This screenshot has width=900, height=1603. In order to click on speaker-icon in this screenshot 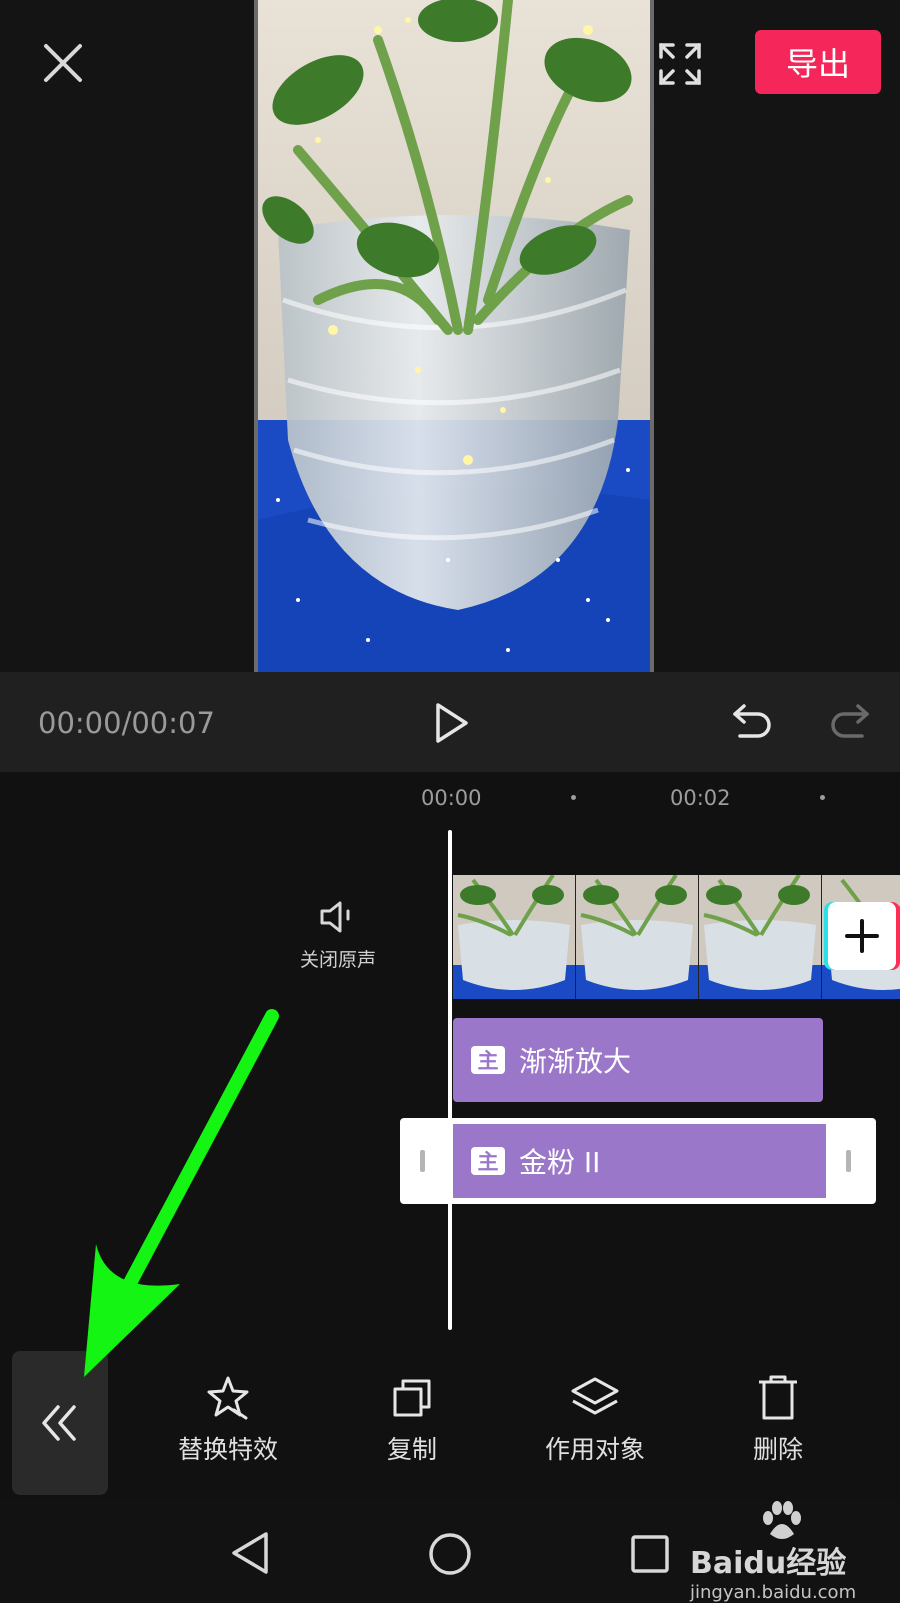, I will do `click(338, 917)`.